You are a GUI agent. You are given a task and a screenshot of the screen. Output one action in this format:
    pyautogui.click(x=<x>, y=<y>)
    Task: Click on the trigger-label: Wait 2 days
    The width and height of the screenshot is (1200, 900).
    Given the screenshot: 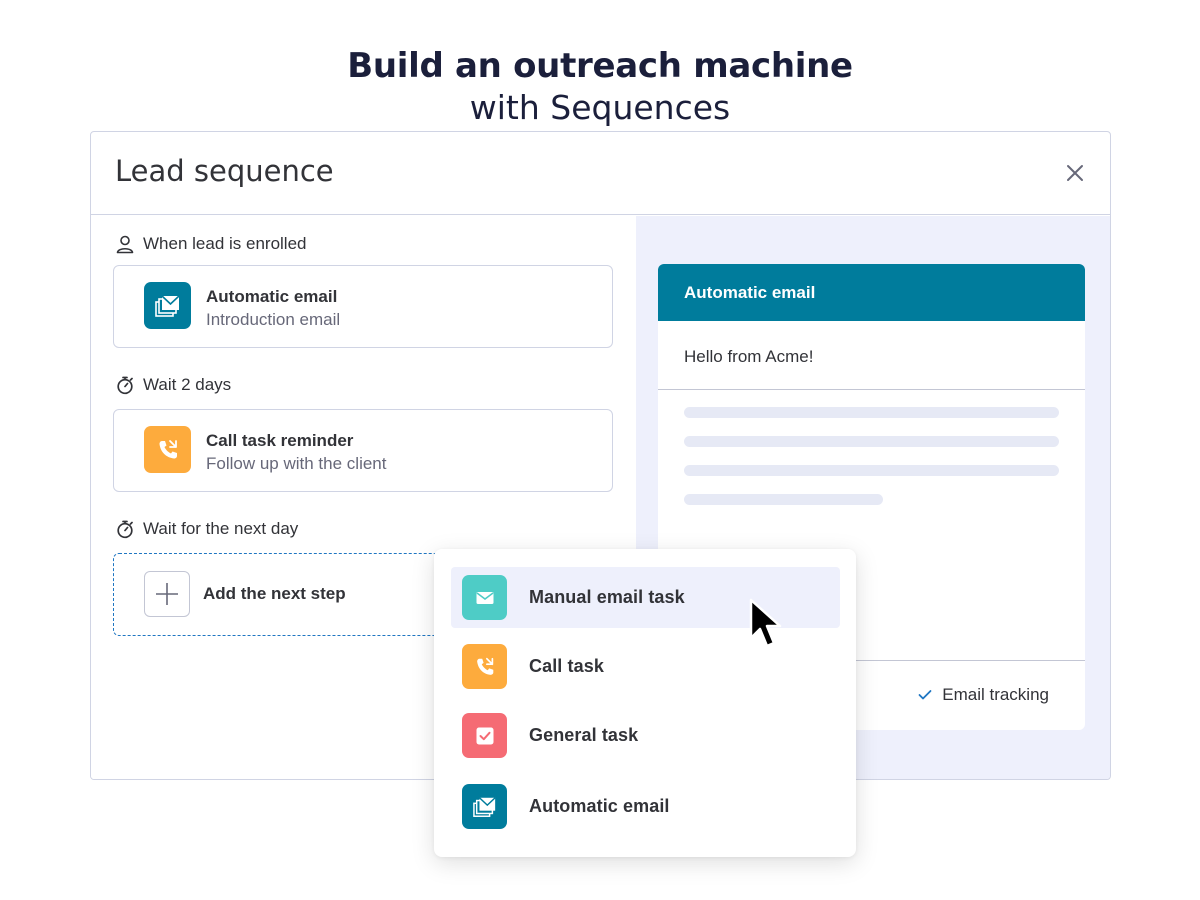 What is the action you would take?
    pyautogui.click(x=187, y=384)
    